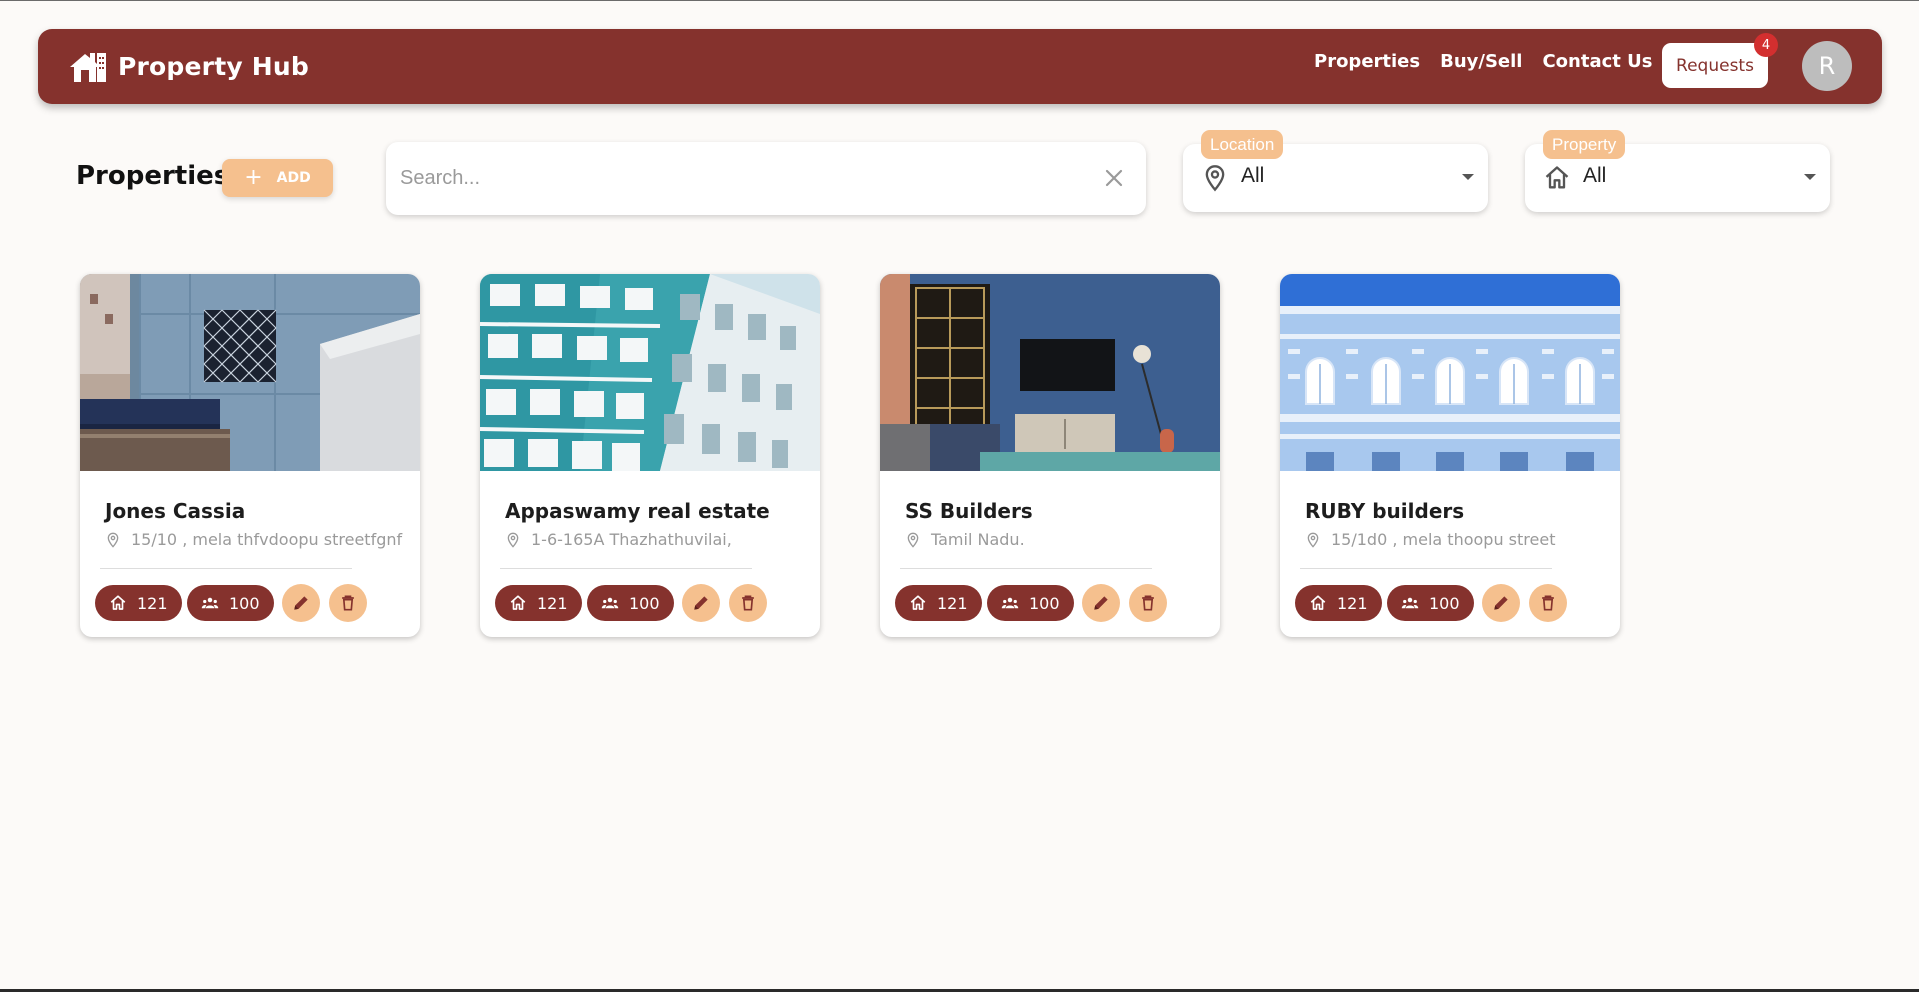  What do you see at coordinates (293, 178) in the screenshot?
I see `add-label: ADD` at bounding box center [293, 178].